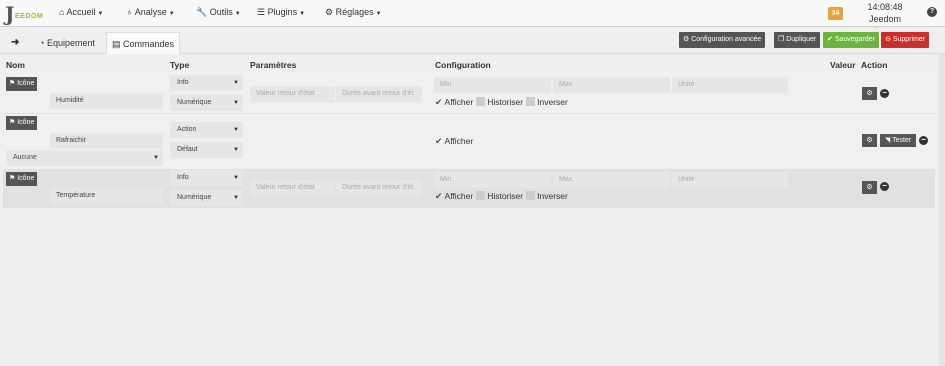 This screenshot has width=945, height=366. What do you see at coordinates (183, 177) in the screenshot?
I see `type-select-value: Info` at bounding box center [183, 177].